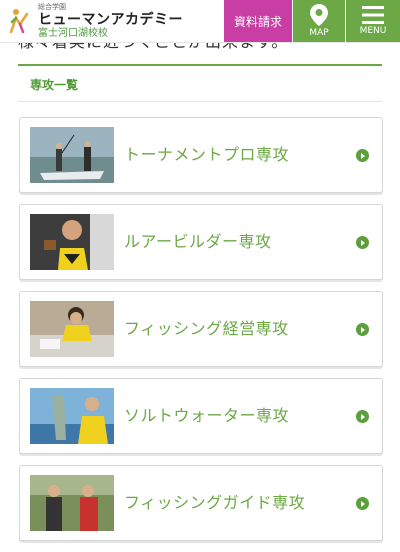  I want to click on request-brochure-label: 資料請求, so click(257, 21).